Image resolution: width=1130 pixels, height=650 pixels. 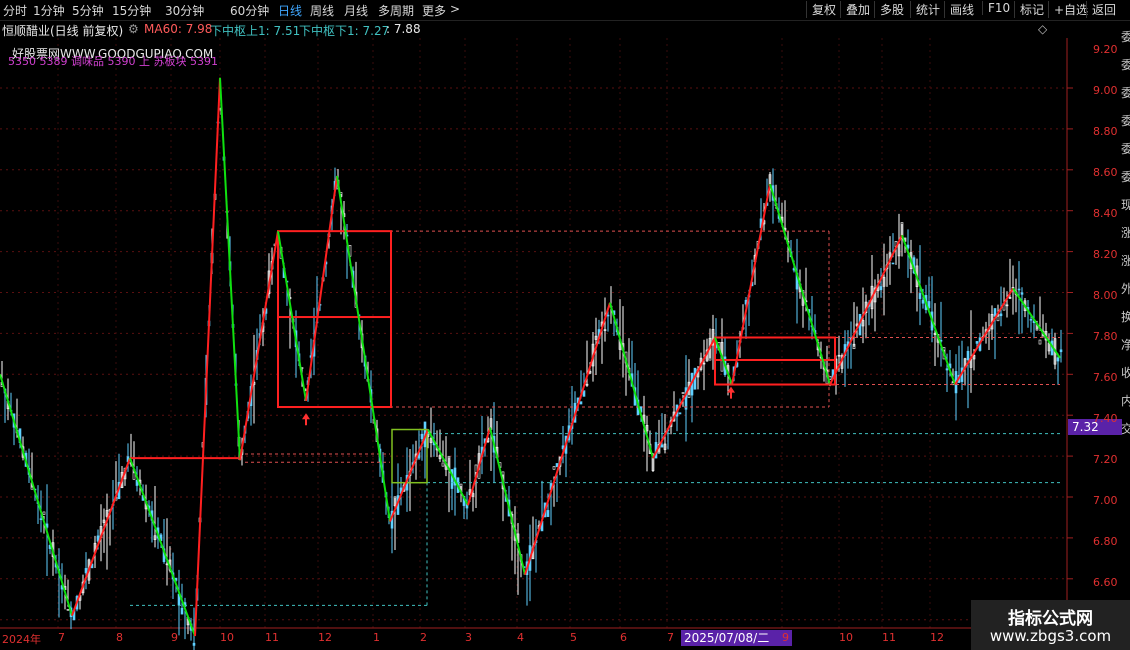 I want to click on toolbar-button-1: 叠加, so click(x=855, y=9).